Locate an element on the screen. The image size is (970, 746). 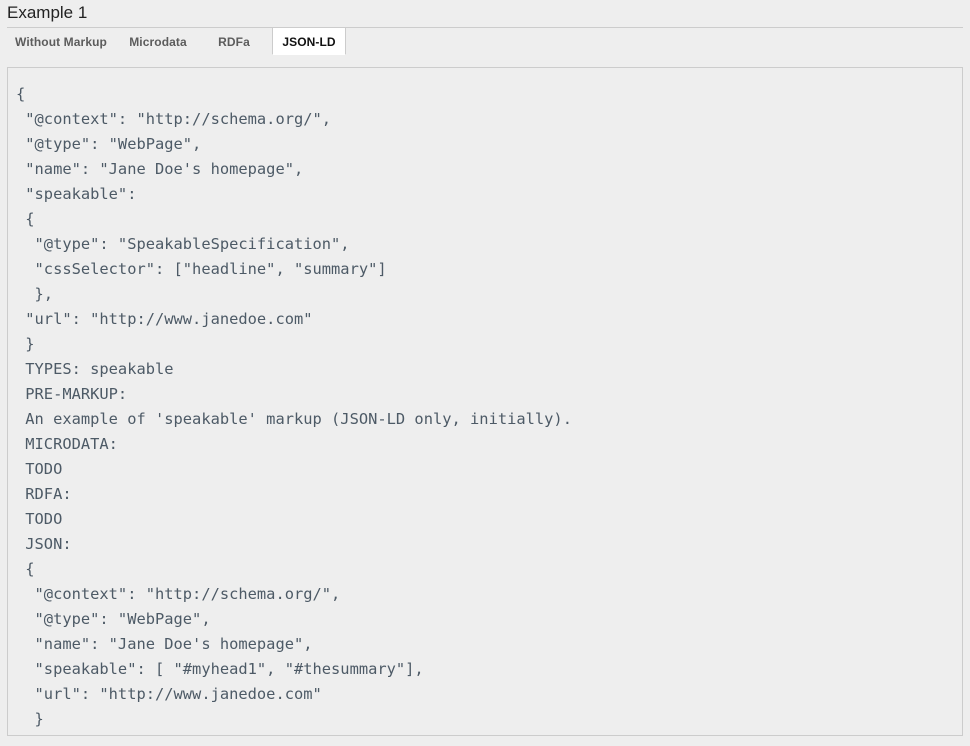
tab-strip: Without Markup Microdata RDFa JSON-LD is located at coordinates (485, 41).